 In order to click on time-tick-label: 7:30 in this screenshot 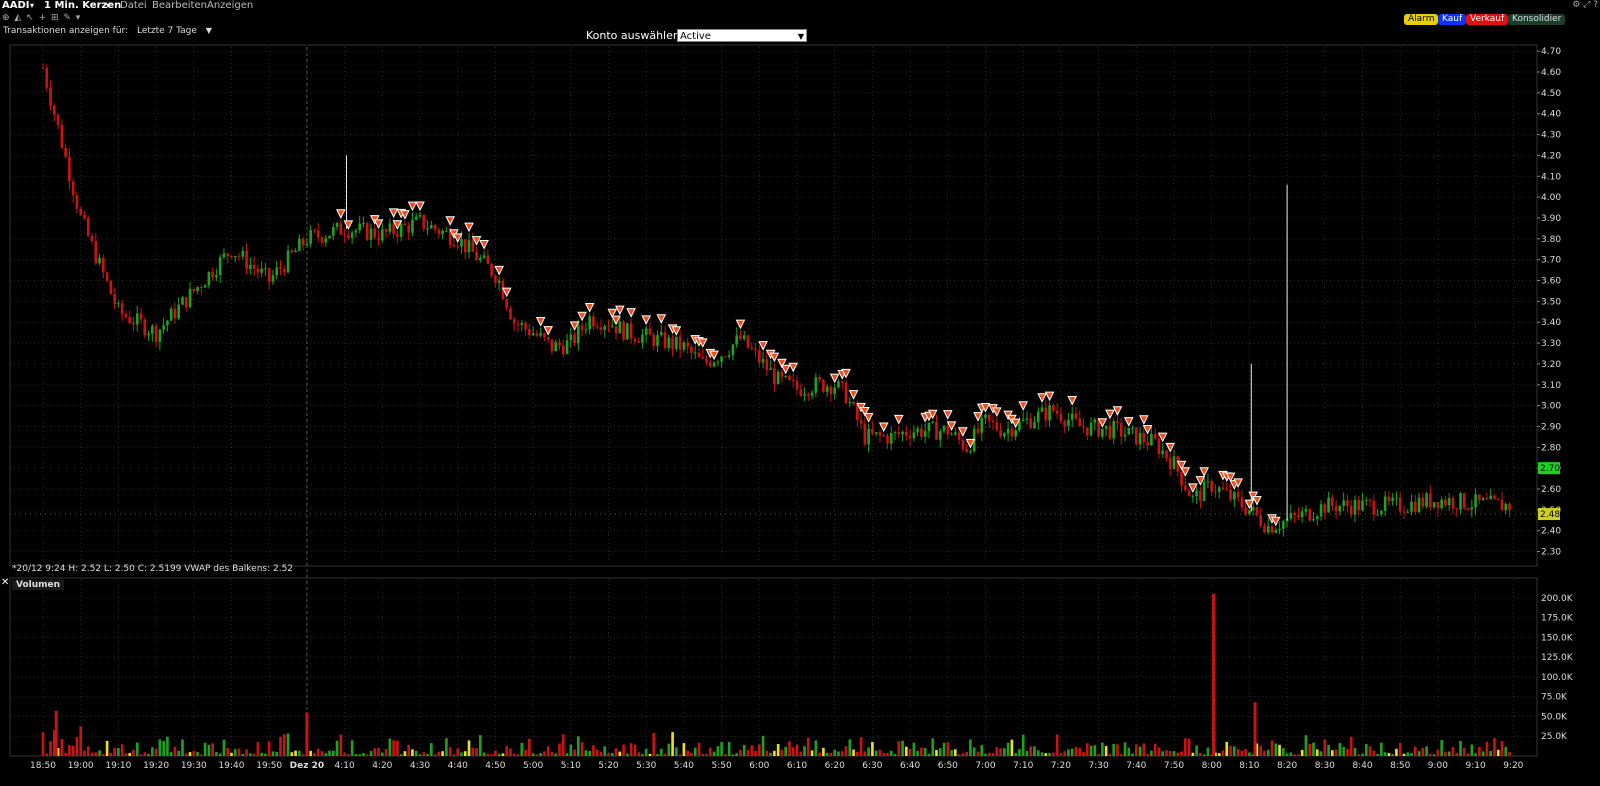, I will do `click(1098, 766)`.